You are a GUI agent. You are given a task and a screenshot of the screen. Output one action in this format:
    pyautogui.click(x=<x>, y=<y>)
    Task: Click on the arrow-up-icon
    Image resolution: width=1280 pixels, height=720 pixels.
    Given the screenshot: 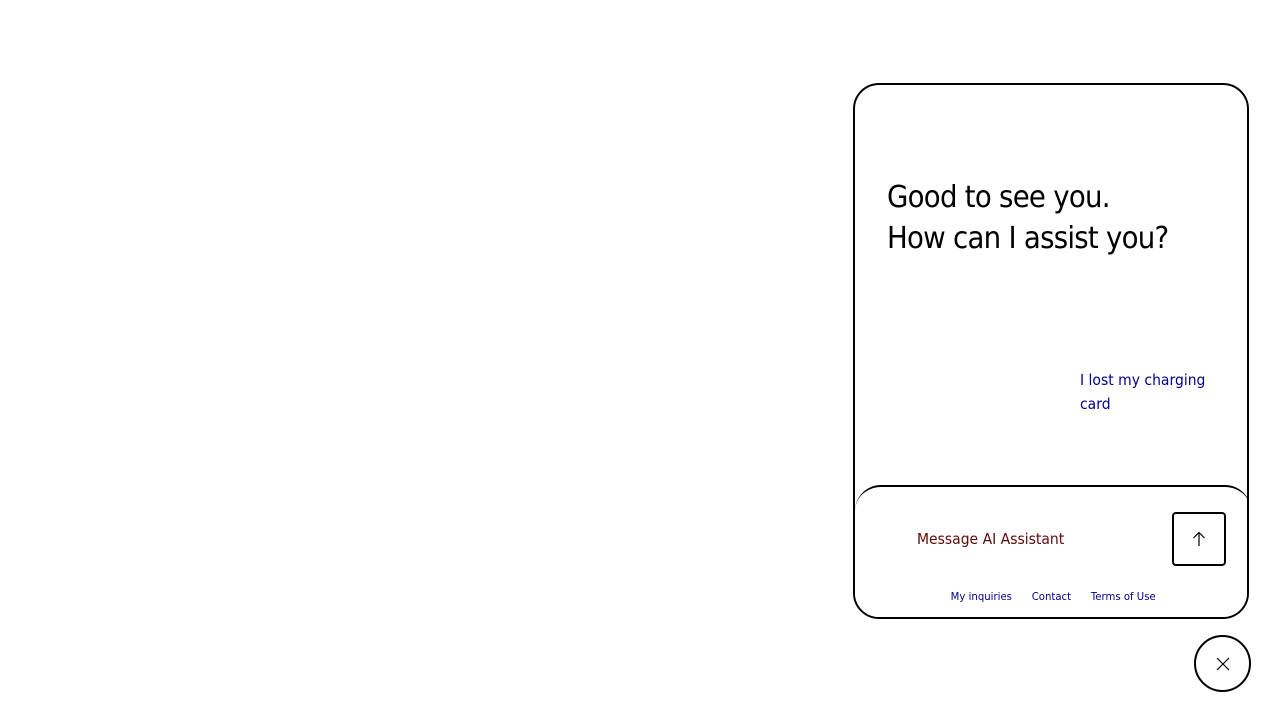 What is the action you would take?
    pyautogui.click(x=1199, y=538)
    